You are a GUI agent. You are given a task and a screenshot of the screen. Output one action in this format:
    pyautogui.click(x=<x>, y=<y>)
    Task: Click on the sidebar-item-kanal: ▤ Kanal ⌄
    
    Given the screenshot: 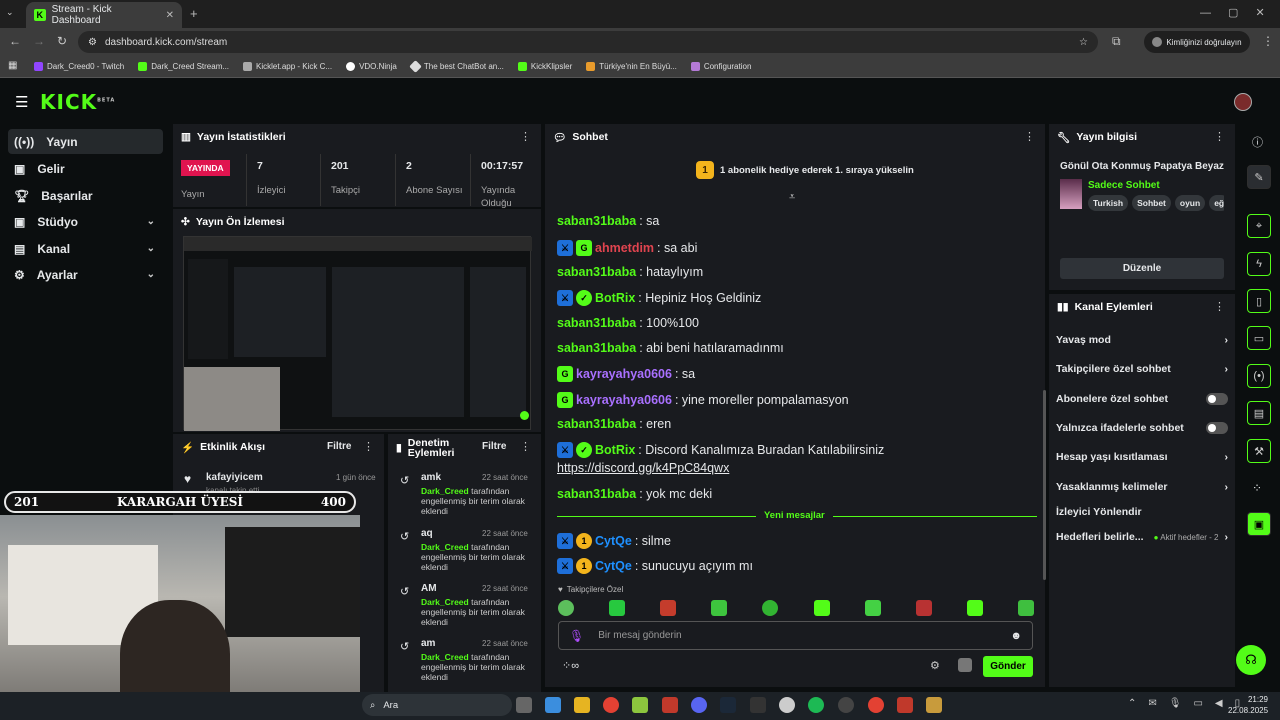 What is the action you would take?
    pyautogui.click(x=85, y=248)
    